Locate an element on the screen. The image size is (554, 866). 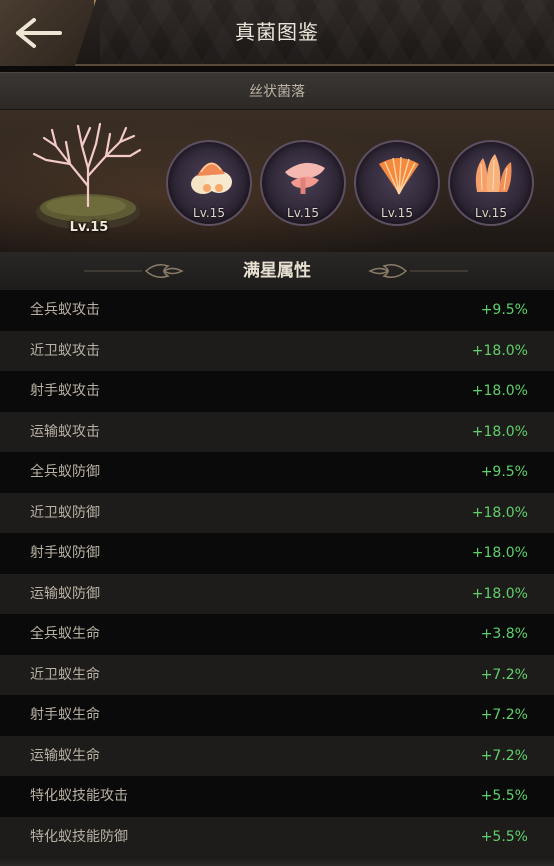
attribute-row: 射手蚁攻击 +18.0% is located at coordinates (277, 391).